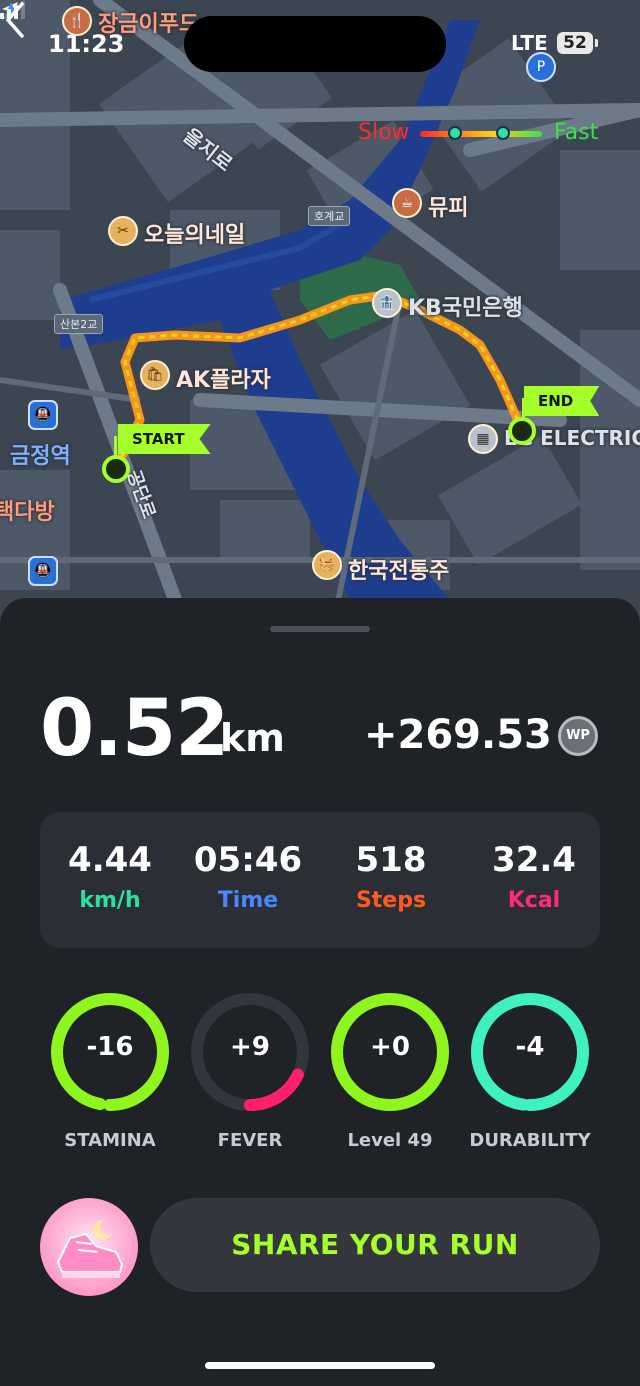 This screenshot has width=640, height=1386. I want to click on distance-unit: km, so click(252, 738).